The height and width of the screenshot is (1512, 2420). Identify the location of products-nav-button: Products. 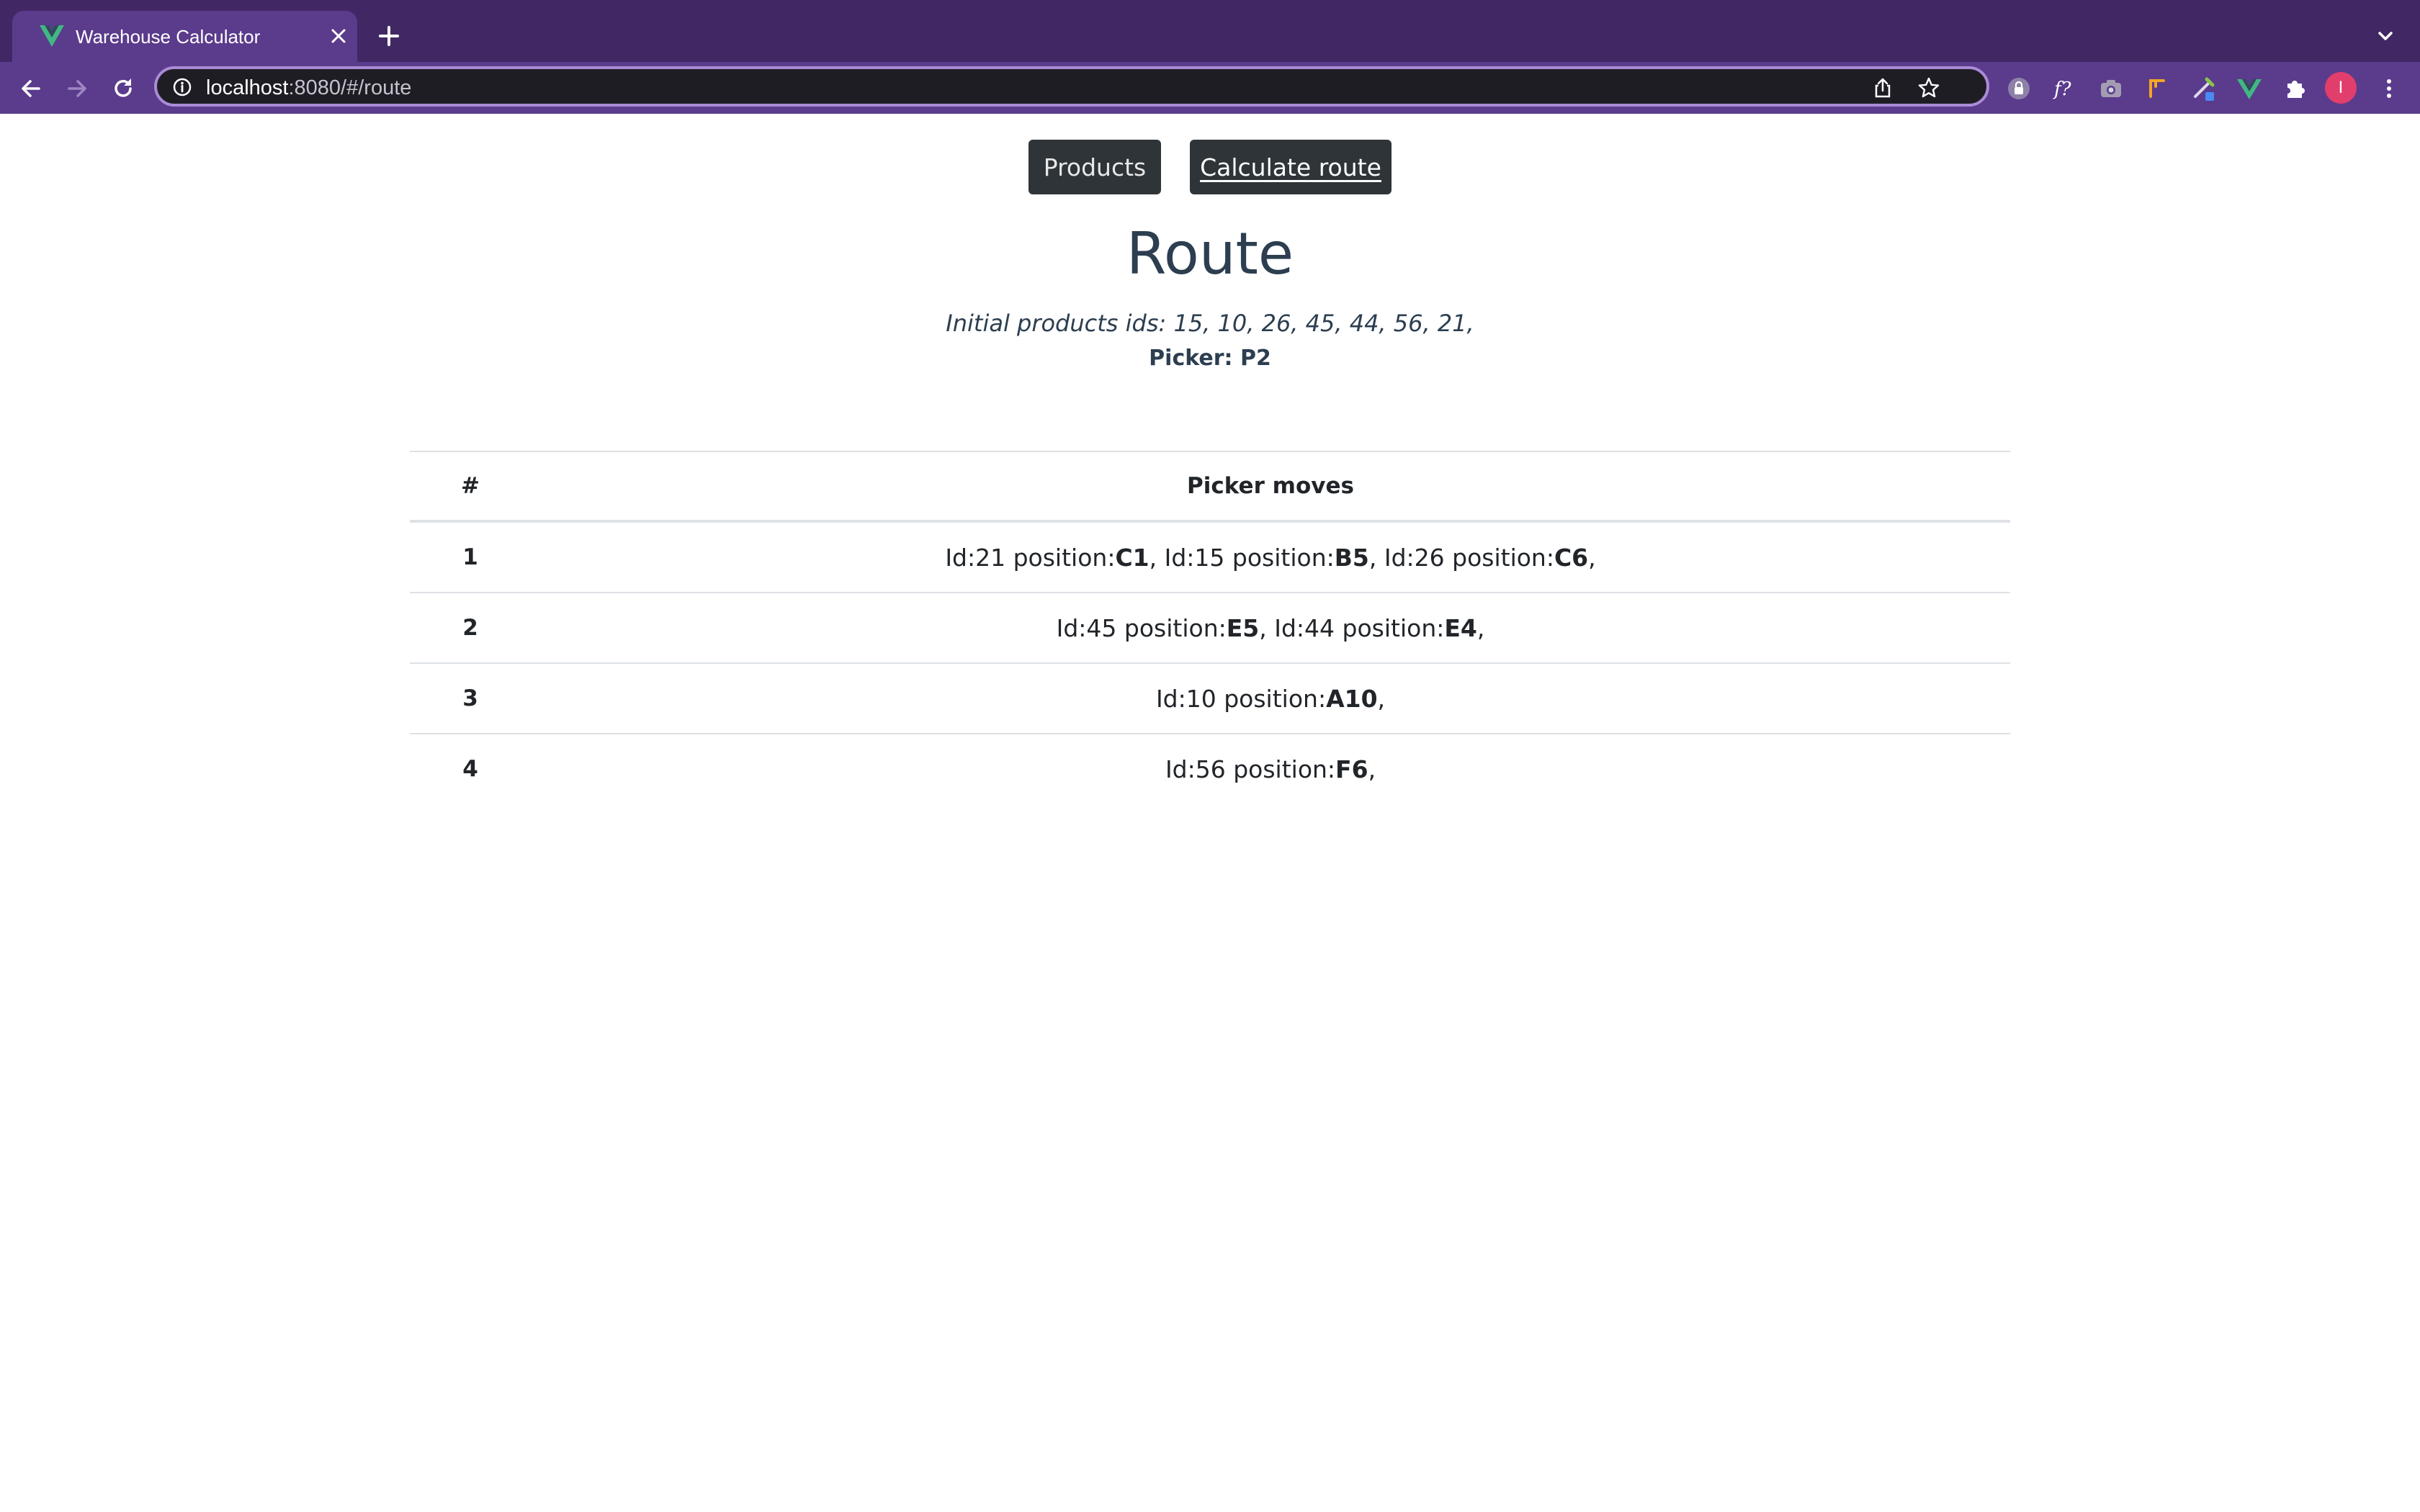
(1094, 167).